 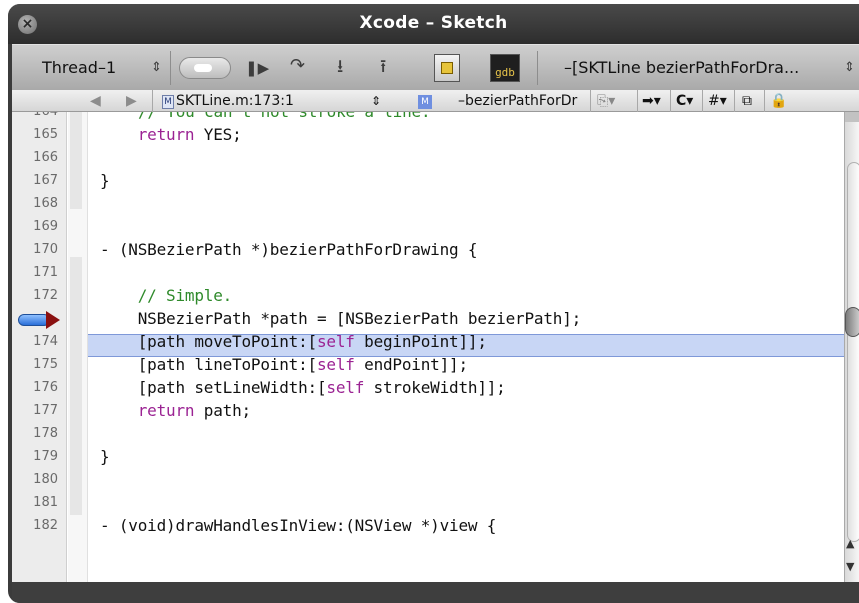 What do you see at coordinates (45, 226) in the screenshot?
I see `code-line: 169` at bounding box center [45, 226].